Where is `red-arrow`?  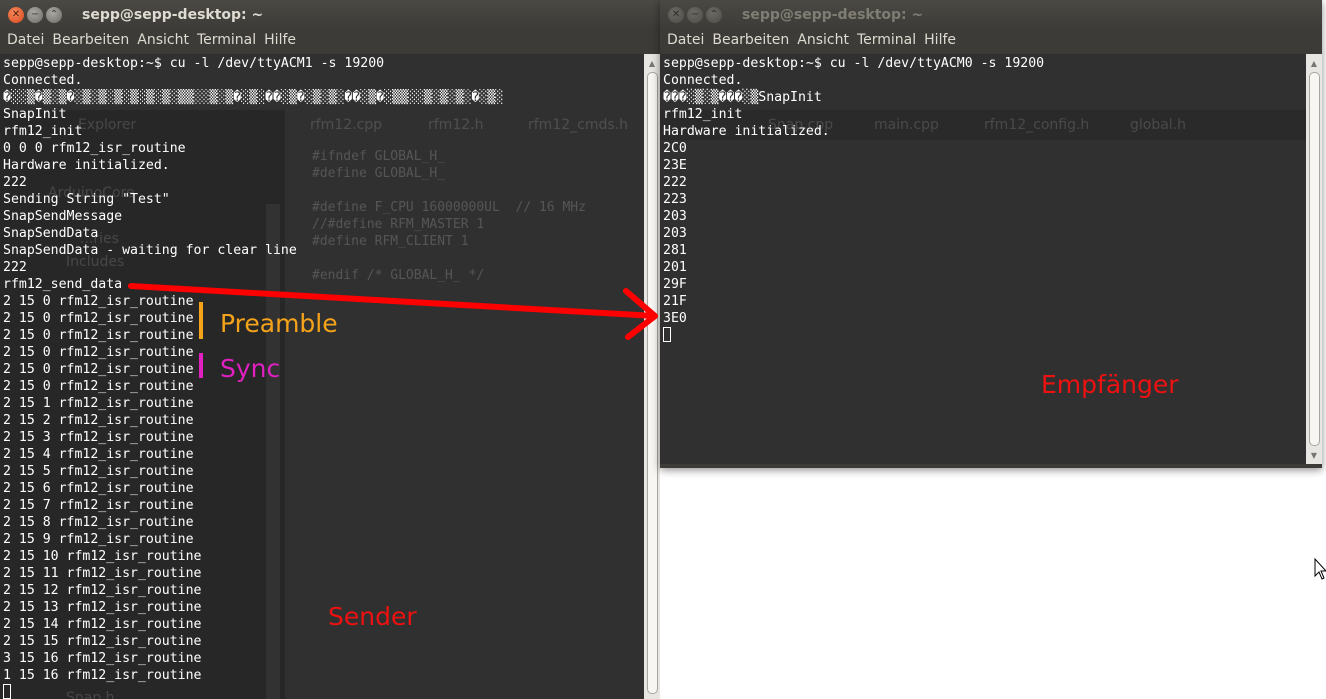 red-arrow is located at coordinates (393, 311).